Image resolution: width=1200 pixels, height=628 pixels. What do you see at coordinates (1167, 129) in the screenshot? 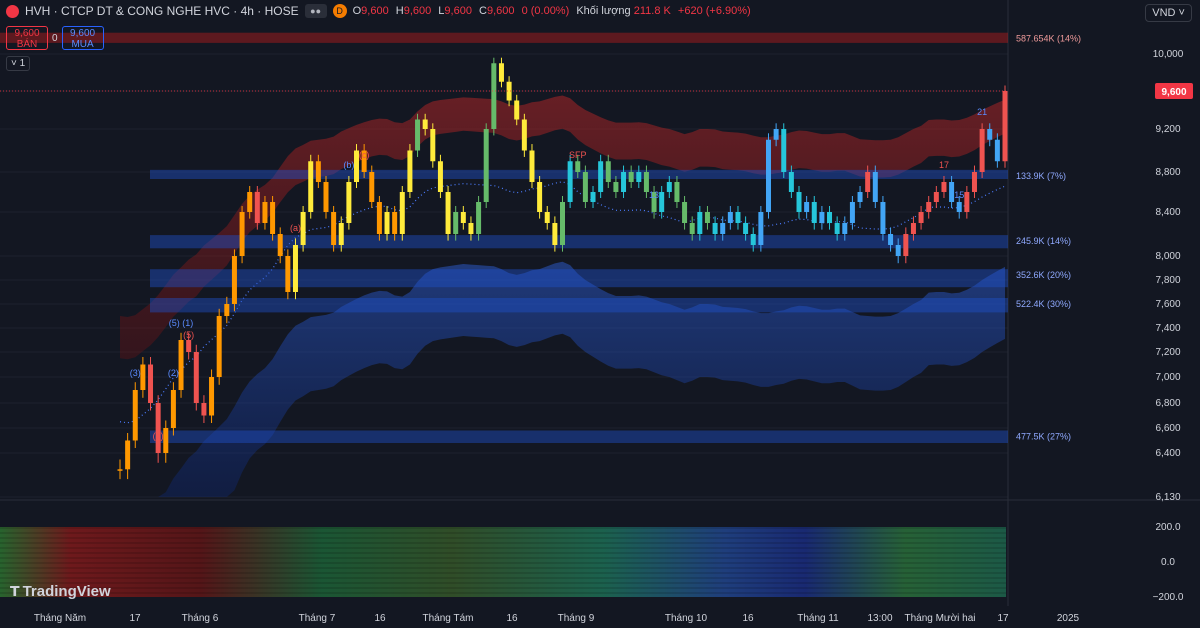
I see `price-tick-label: 9,200` at bounding box center [1167, 129].